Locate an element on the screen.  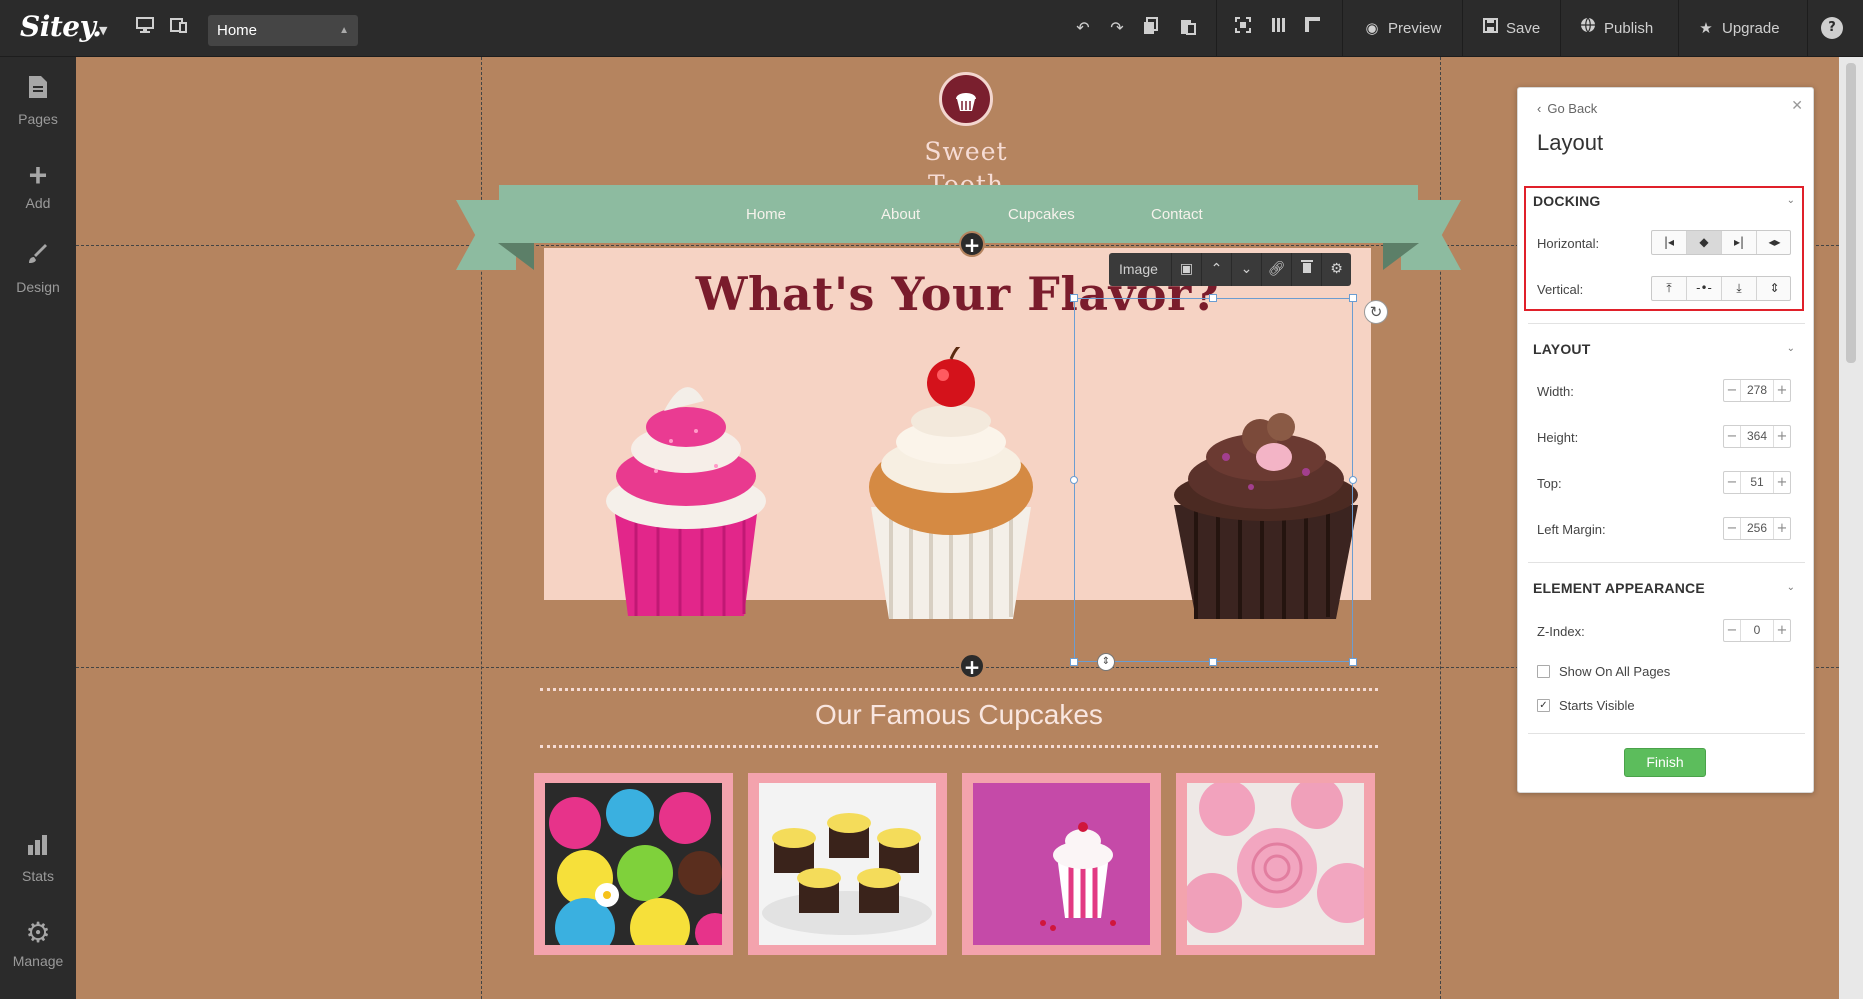
columns-icon is located at coordinates (1279, 28).